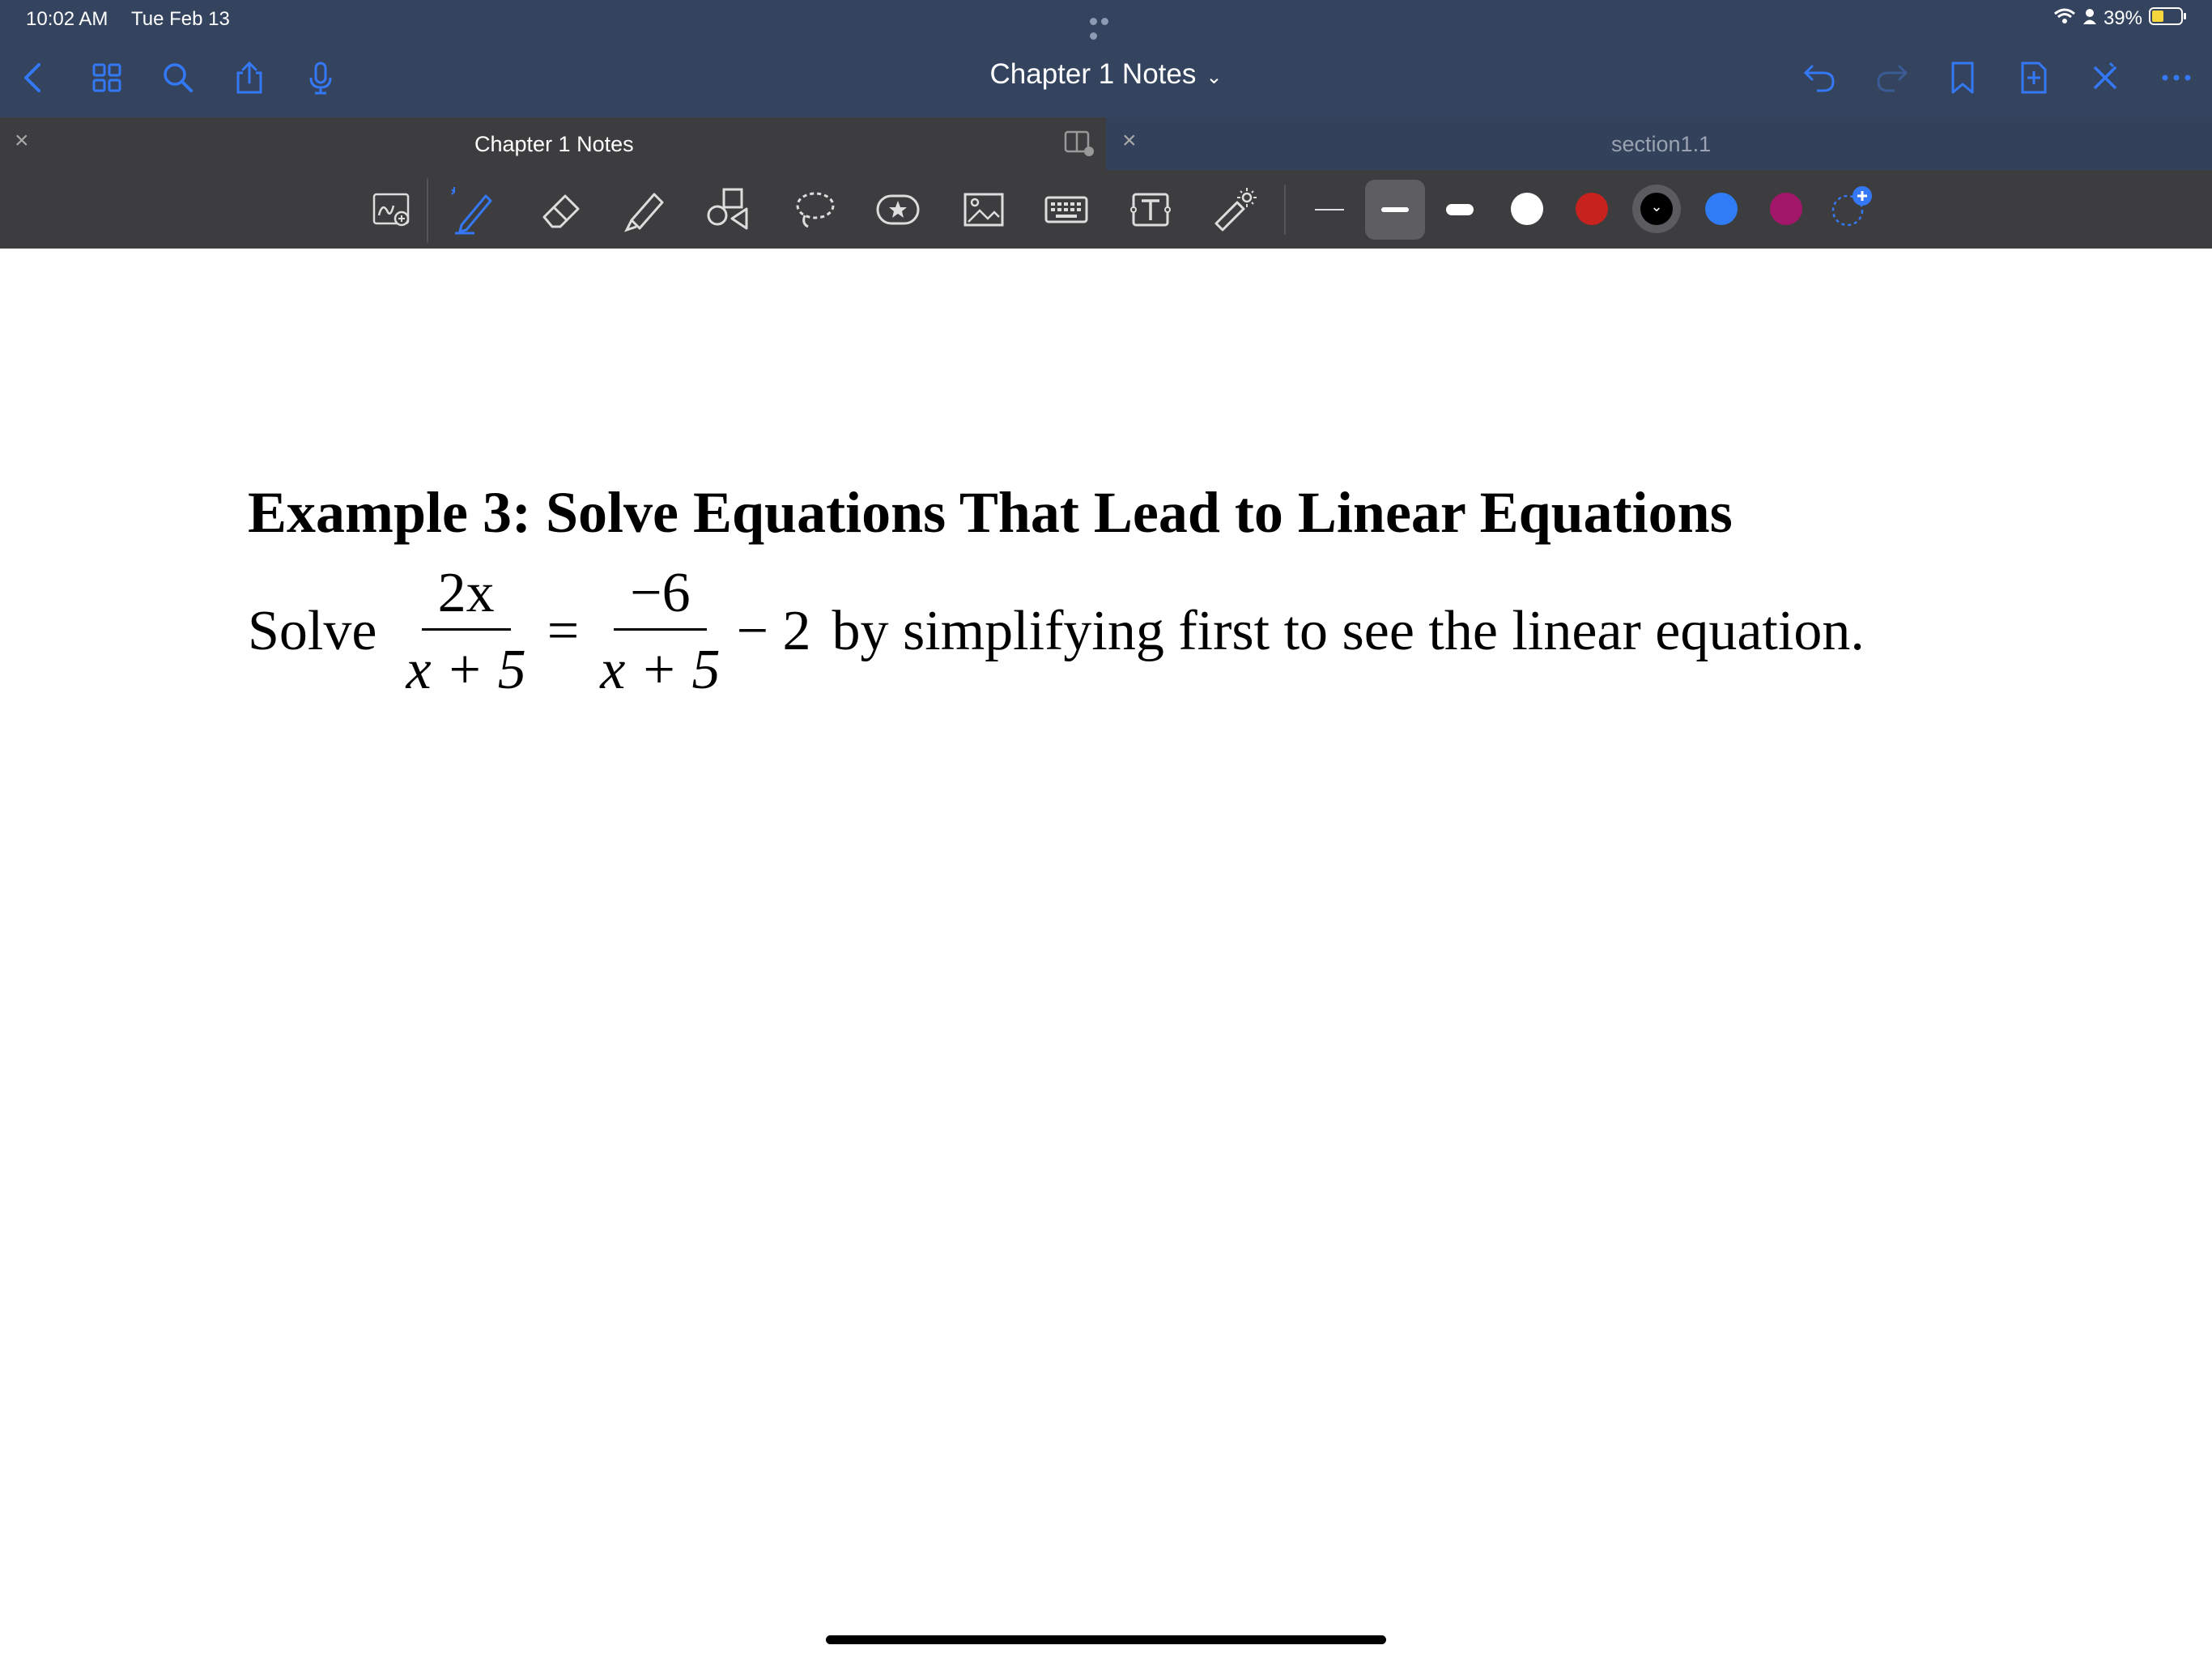  I want to click on color-red-swatch, so click(1592, 209).